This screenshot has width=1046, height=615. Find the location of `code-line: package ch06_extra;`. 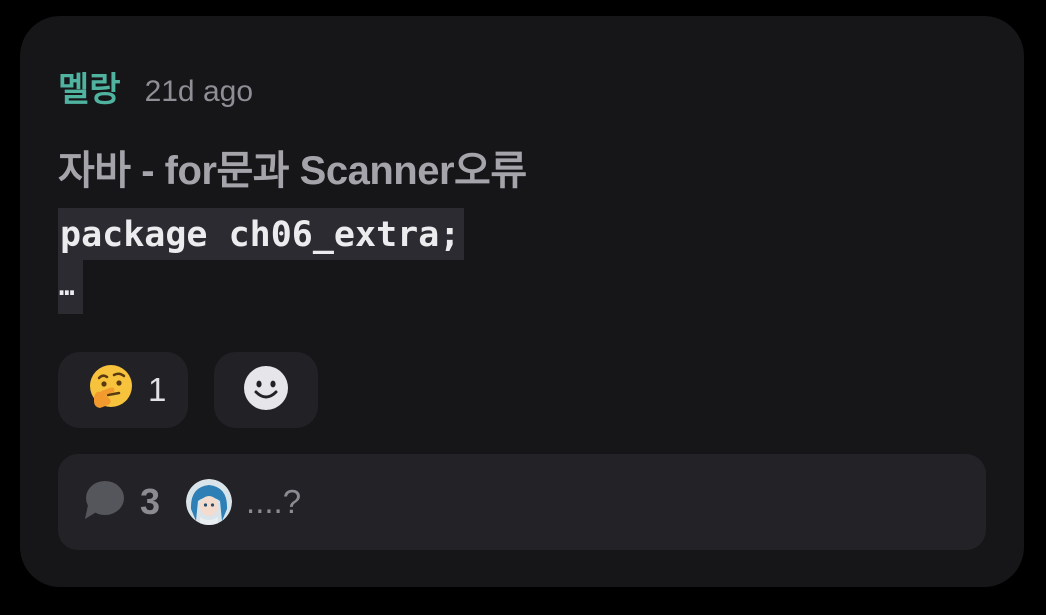

code-line: package ch06_extra; is located at coordinates (261, 234).